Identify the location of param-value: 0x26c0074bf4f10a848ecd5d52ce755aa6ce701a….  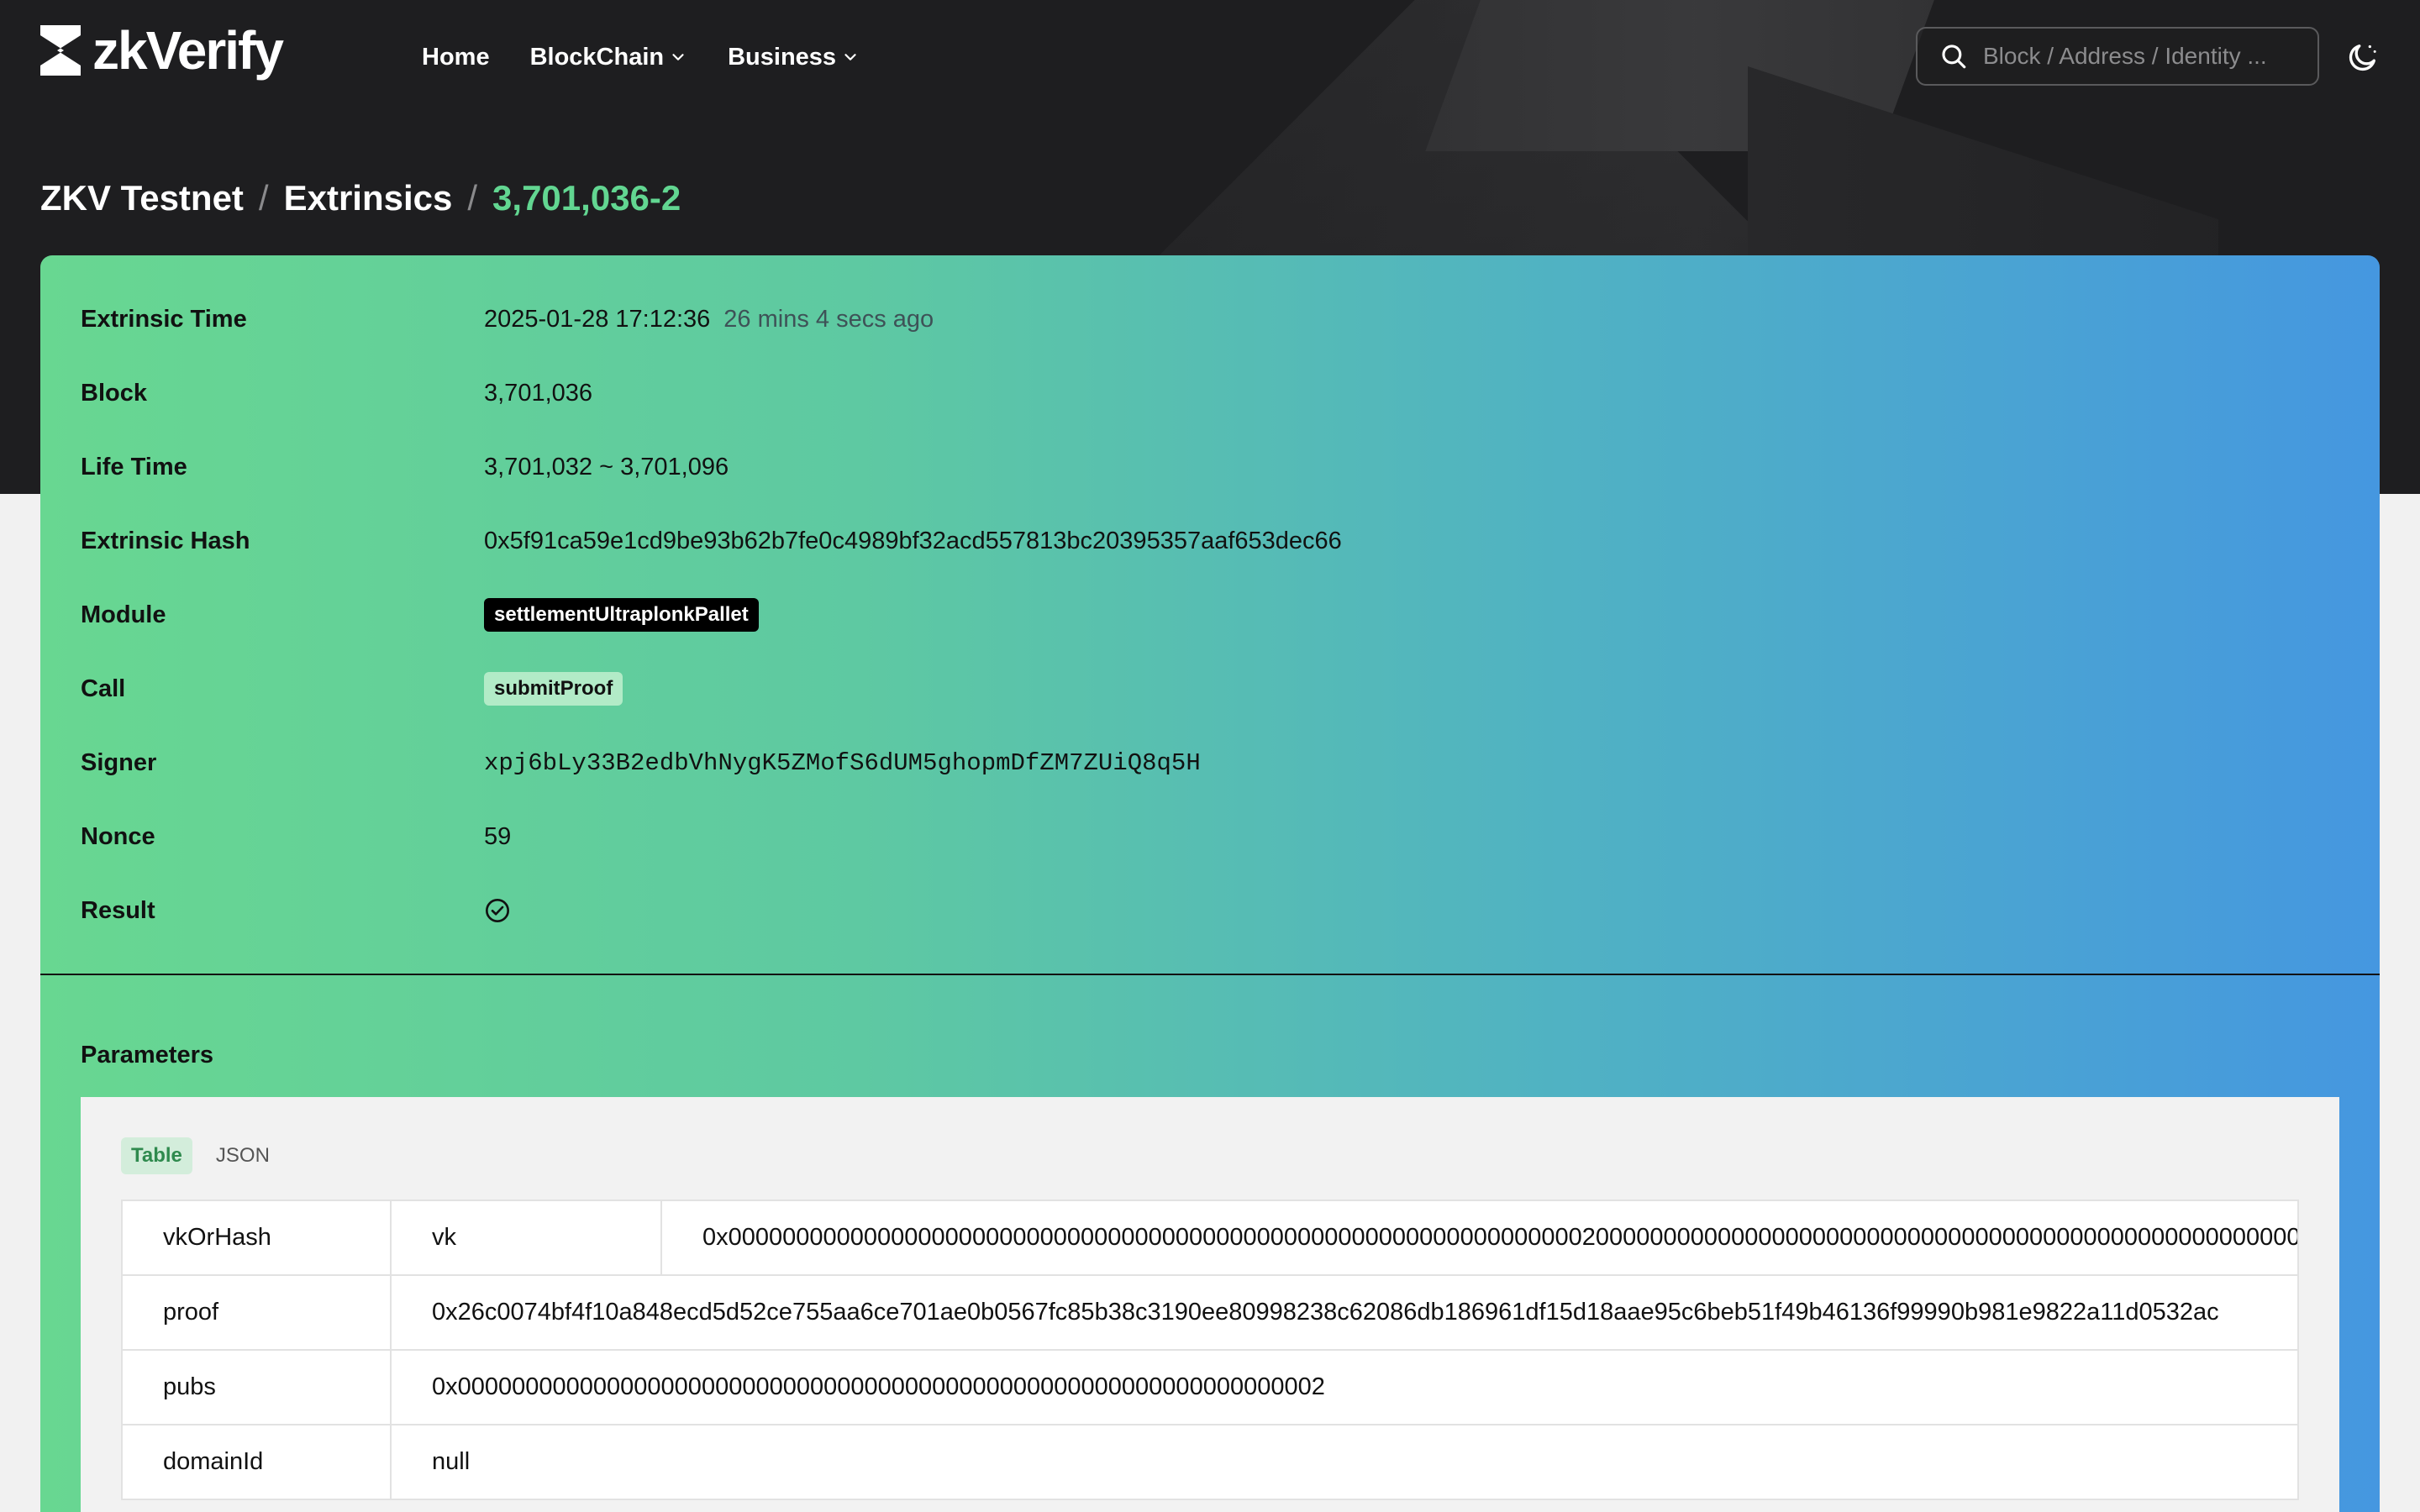
(1345, 1312).